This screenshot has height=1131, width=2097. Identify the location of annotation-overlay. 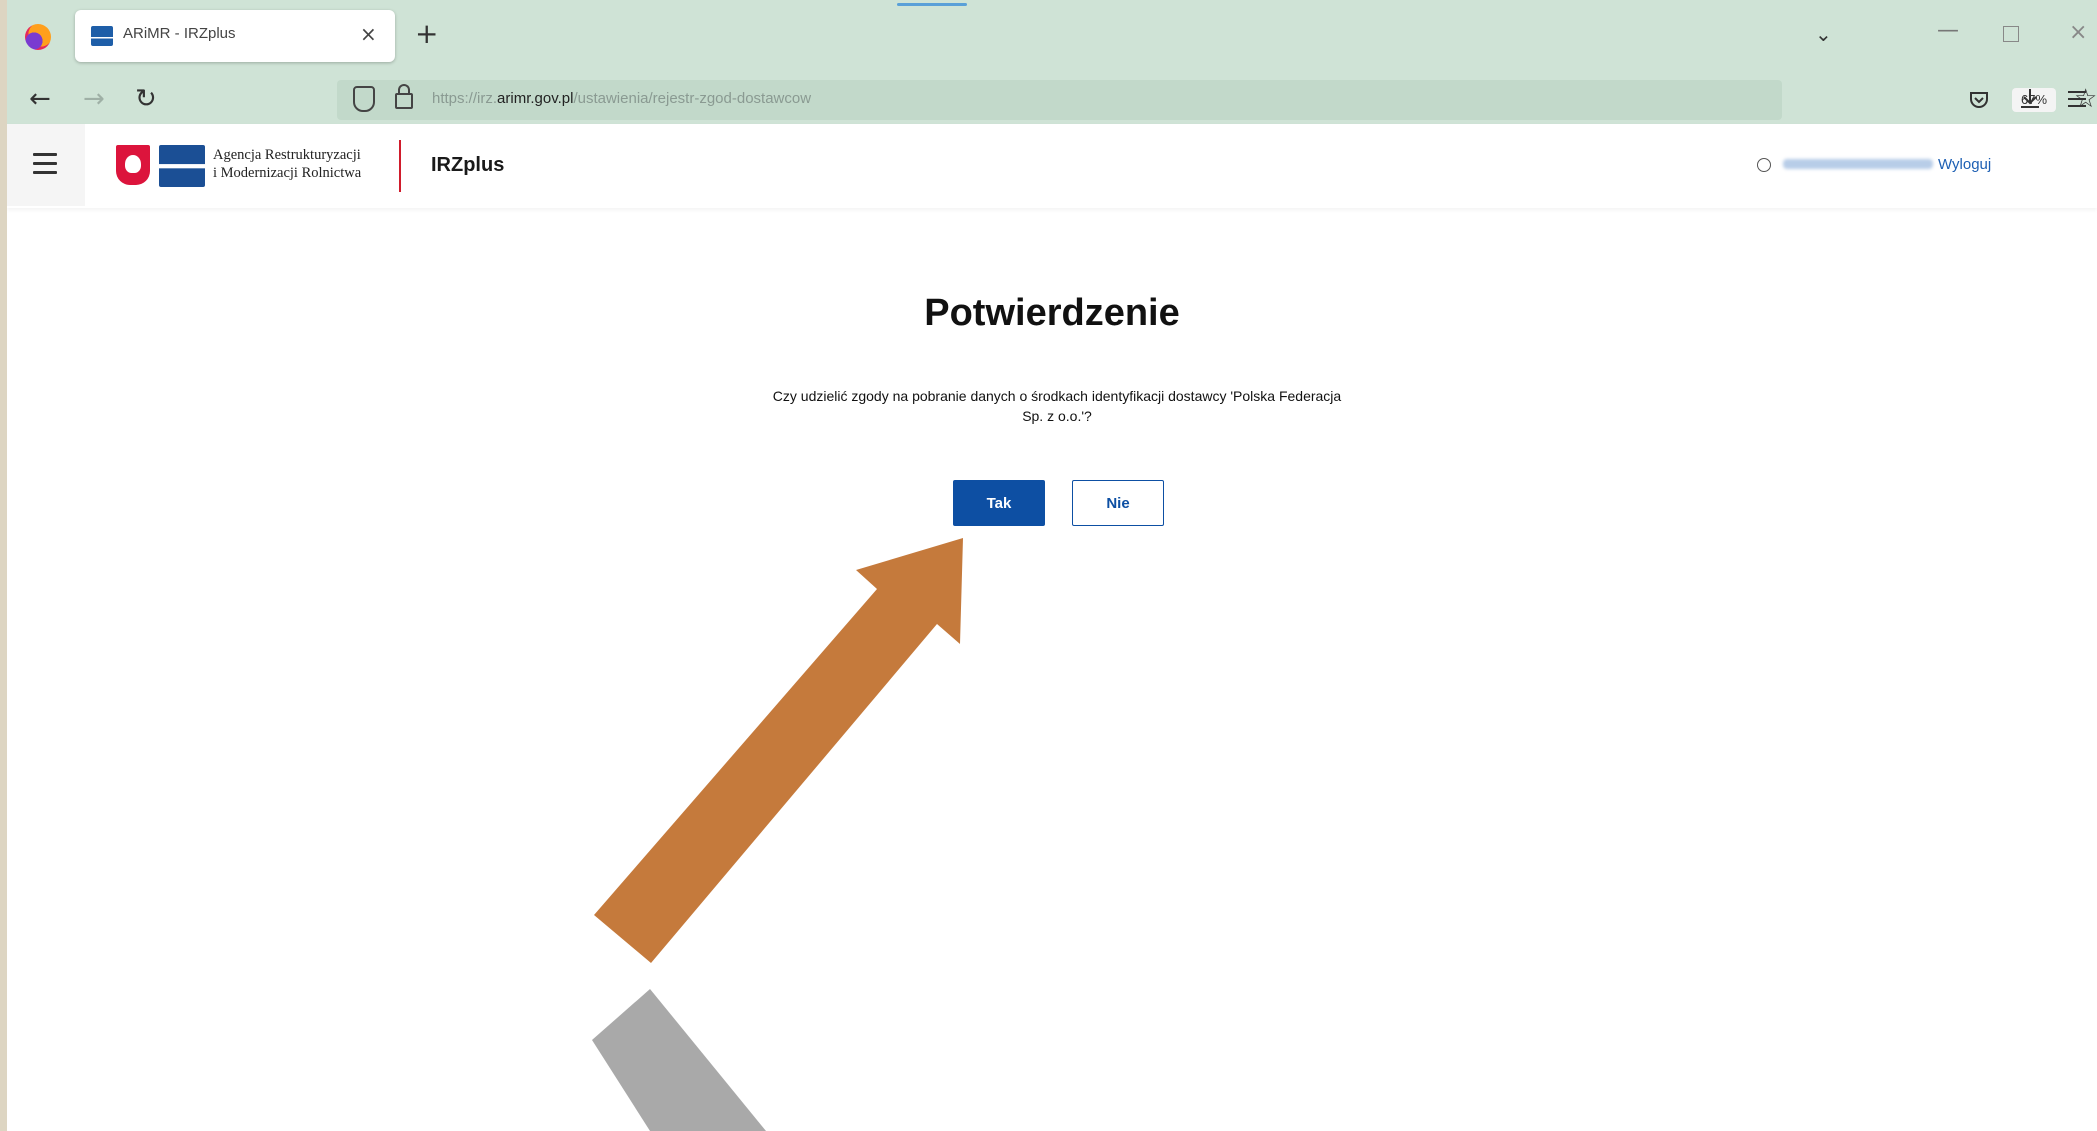
(777, 834).